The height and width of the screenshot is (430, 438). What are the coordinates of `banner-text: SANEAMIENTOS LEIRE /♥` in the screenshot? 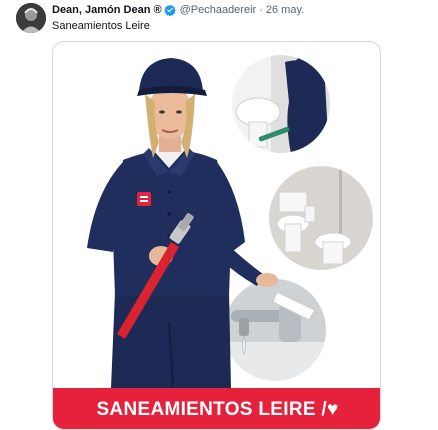 It's located at (217, 409).